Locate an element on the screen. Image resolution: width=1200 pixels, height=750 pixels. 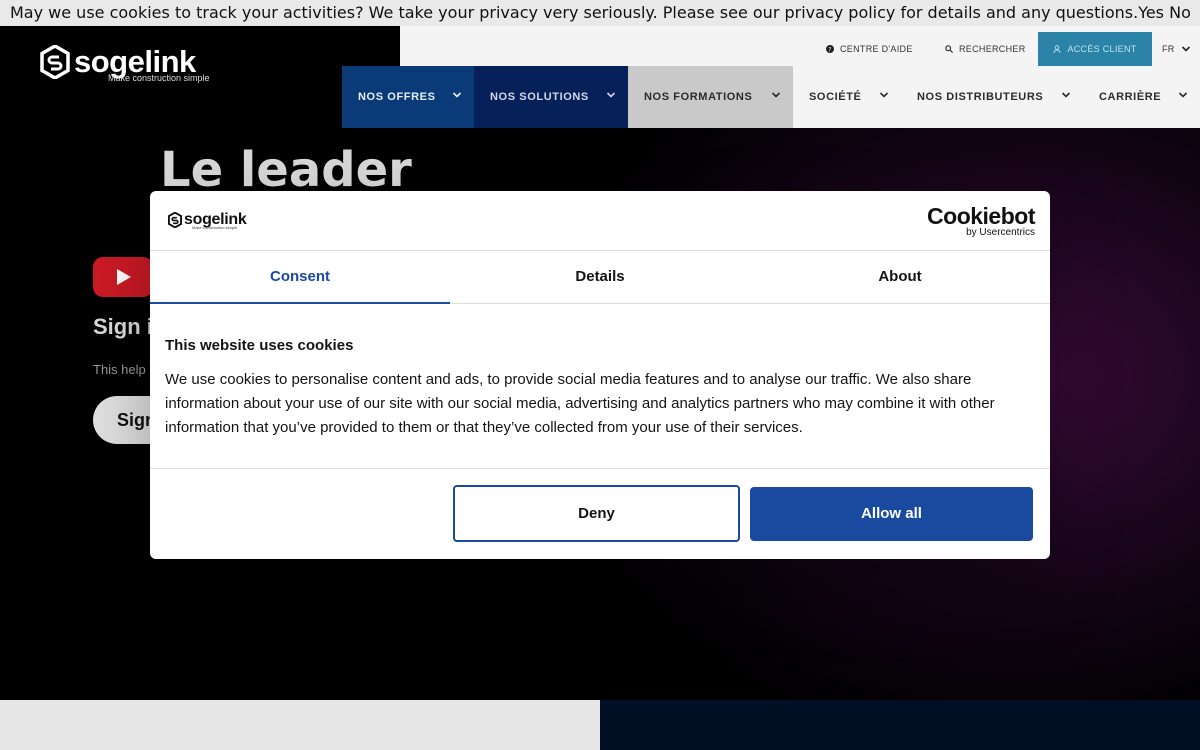
nav-offres-label: NOS OFFRES is located at coordinates (397, 97).